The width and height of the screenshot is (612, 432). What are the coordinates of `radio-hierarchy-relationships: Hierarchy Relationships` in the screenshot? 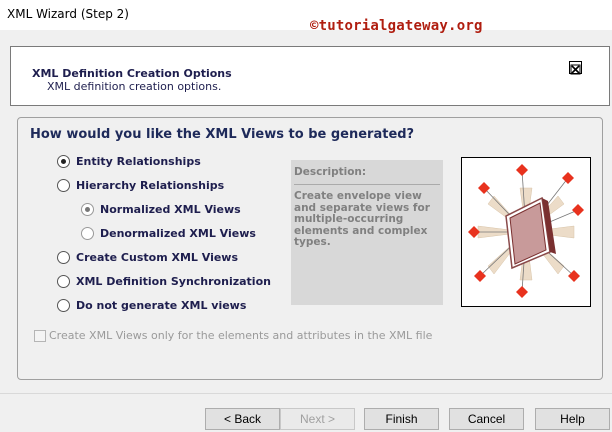 It's located at (140, 185).